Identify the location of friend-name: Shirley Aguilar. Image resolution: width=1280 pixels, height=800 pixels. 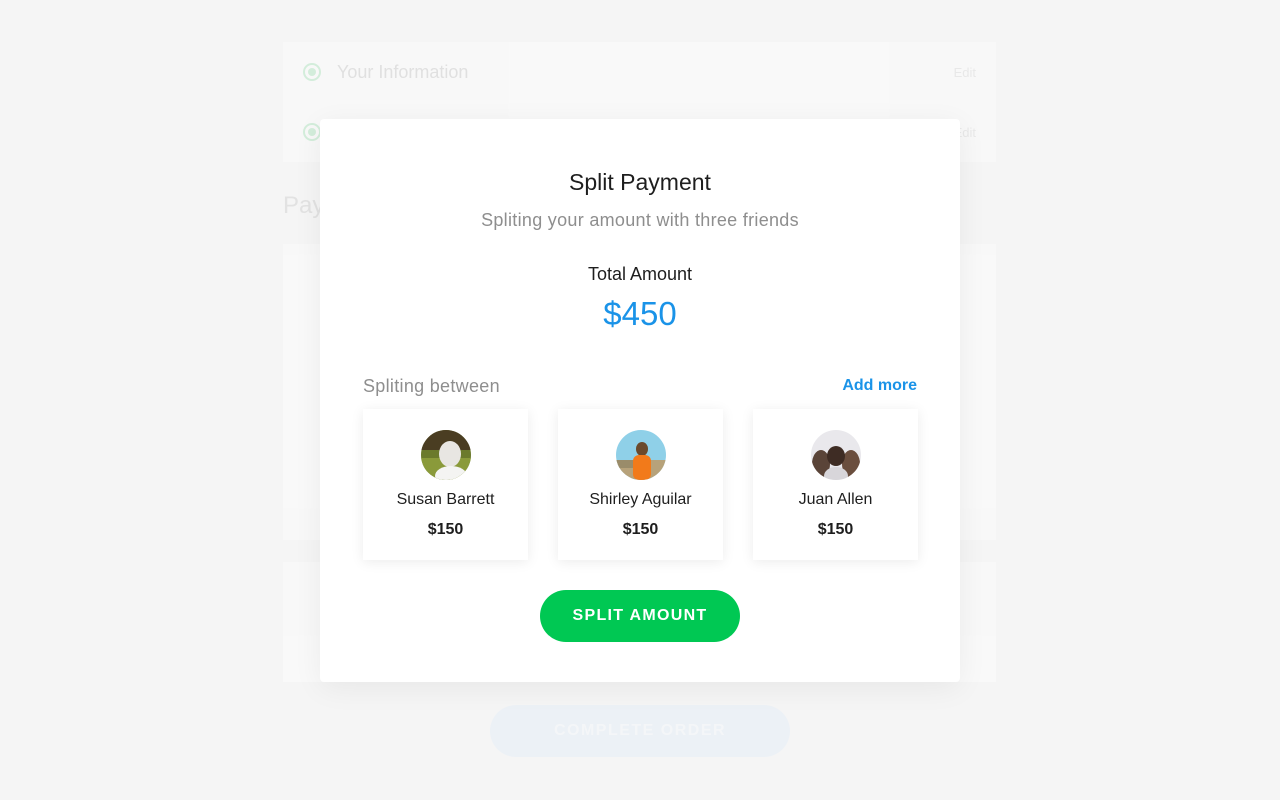
(640, 499).